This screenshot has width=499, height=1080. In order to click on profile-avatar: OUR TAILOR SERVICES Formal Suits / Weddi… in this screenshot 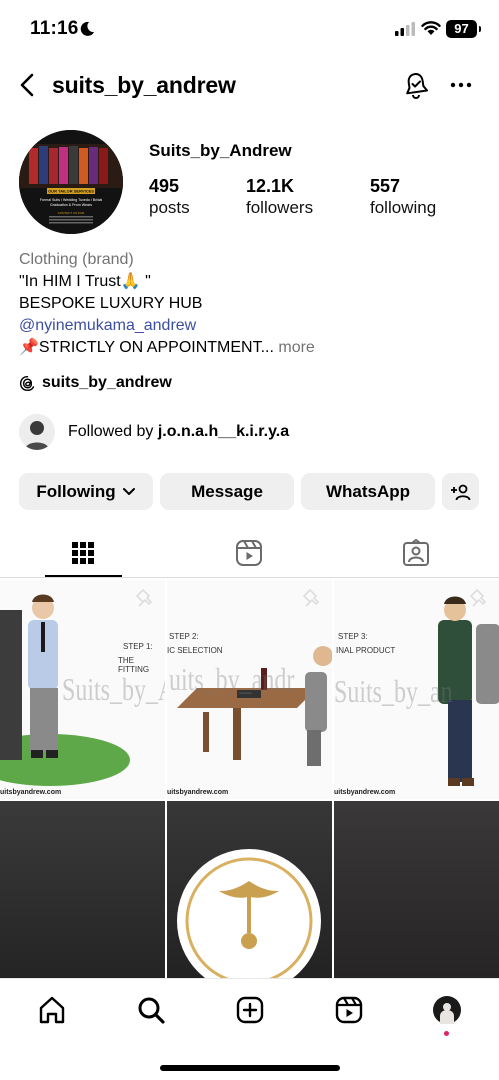, I will do `click(71, 182)`.